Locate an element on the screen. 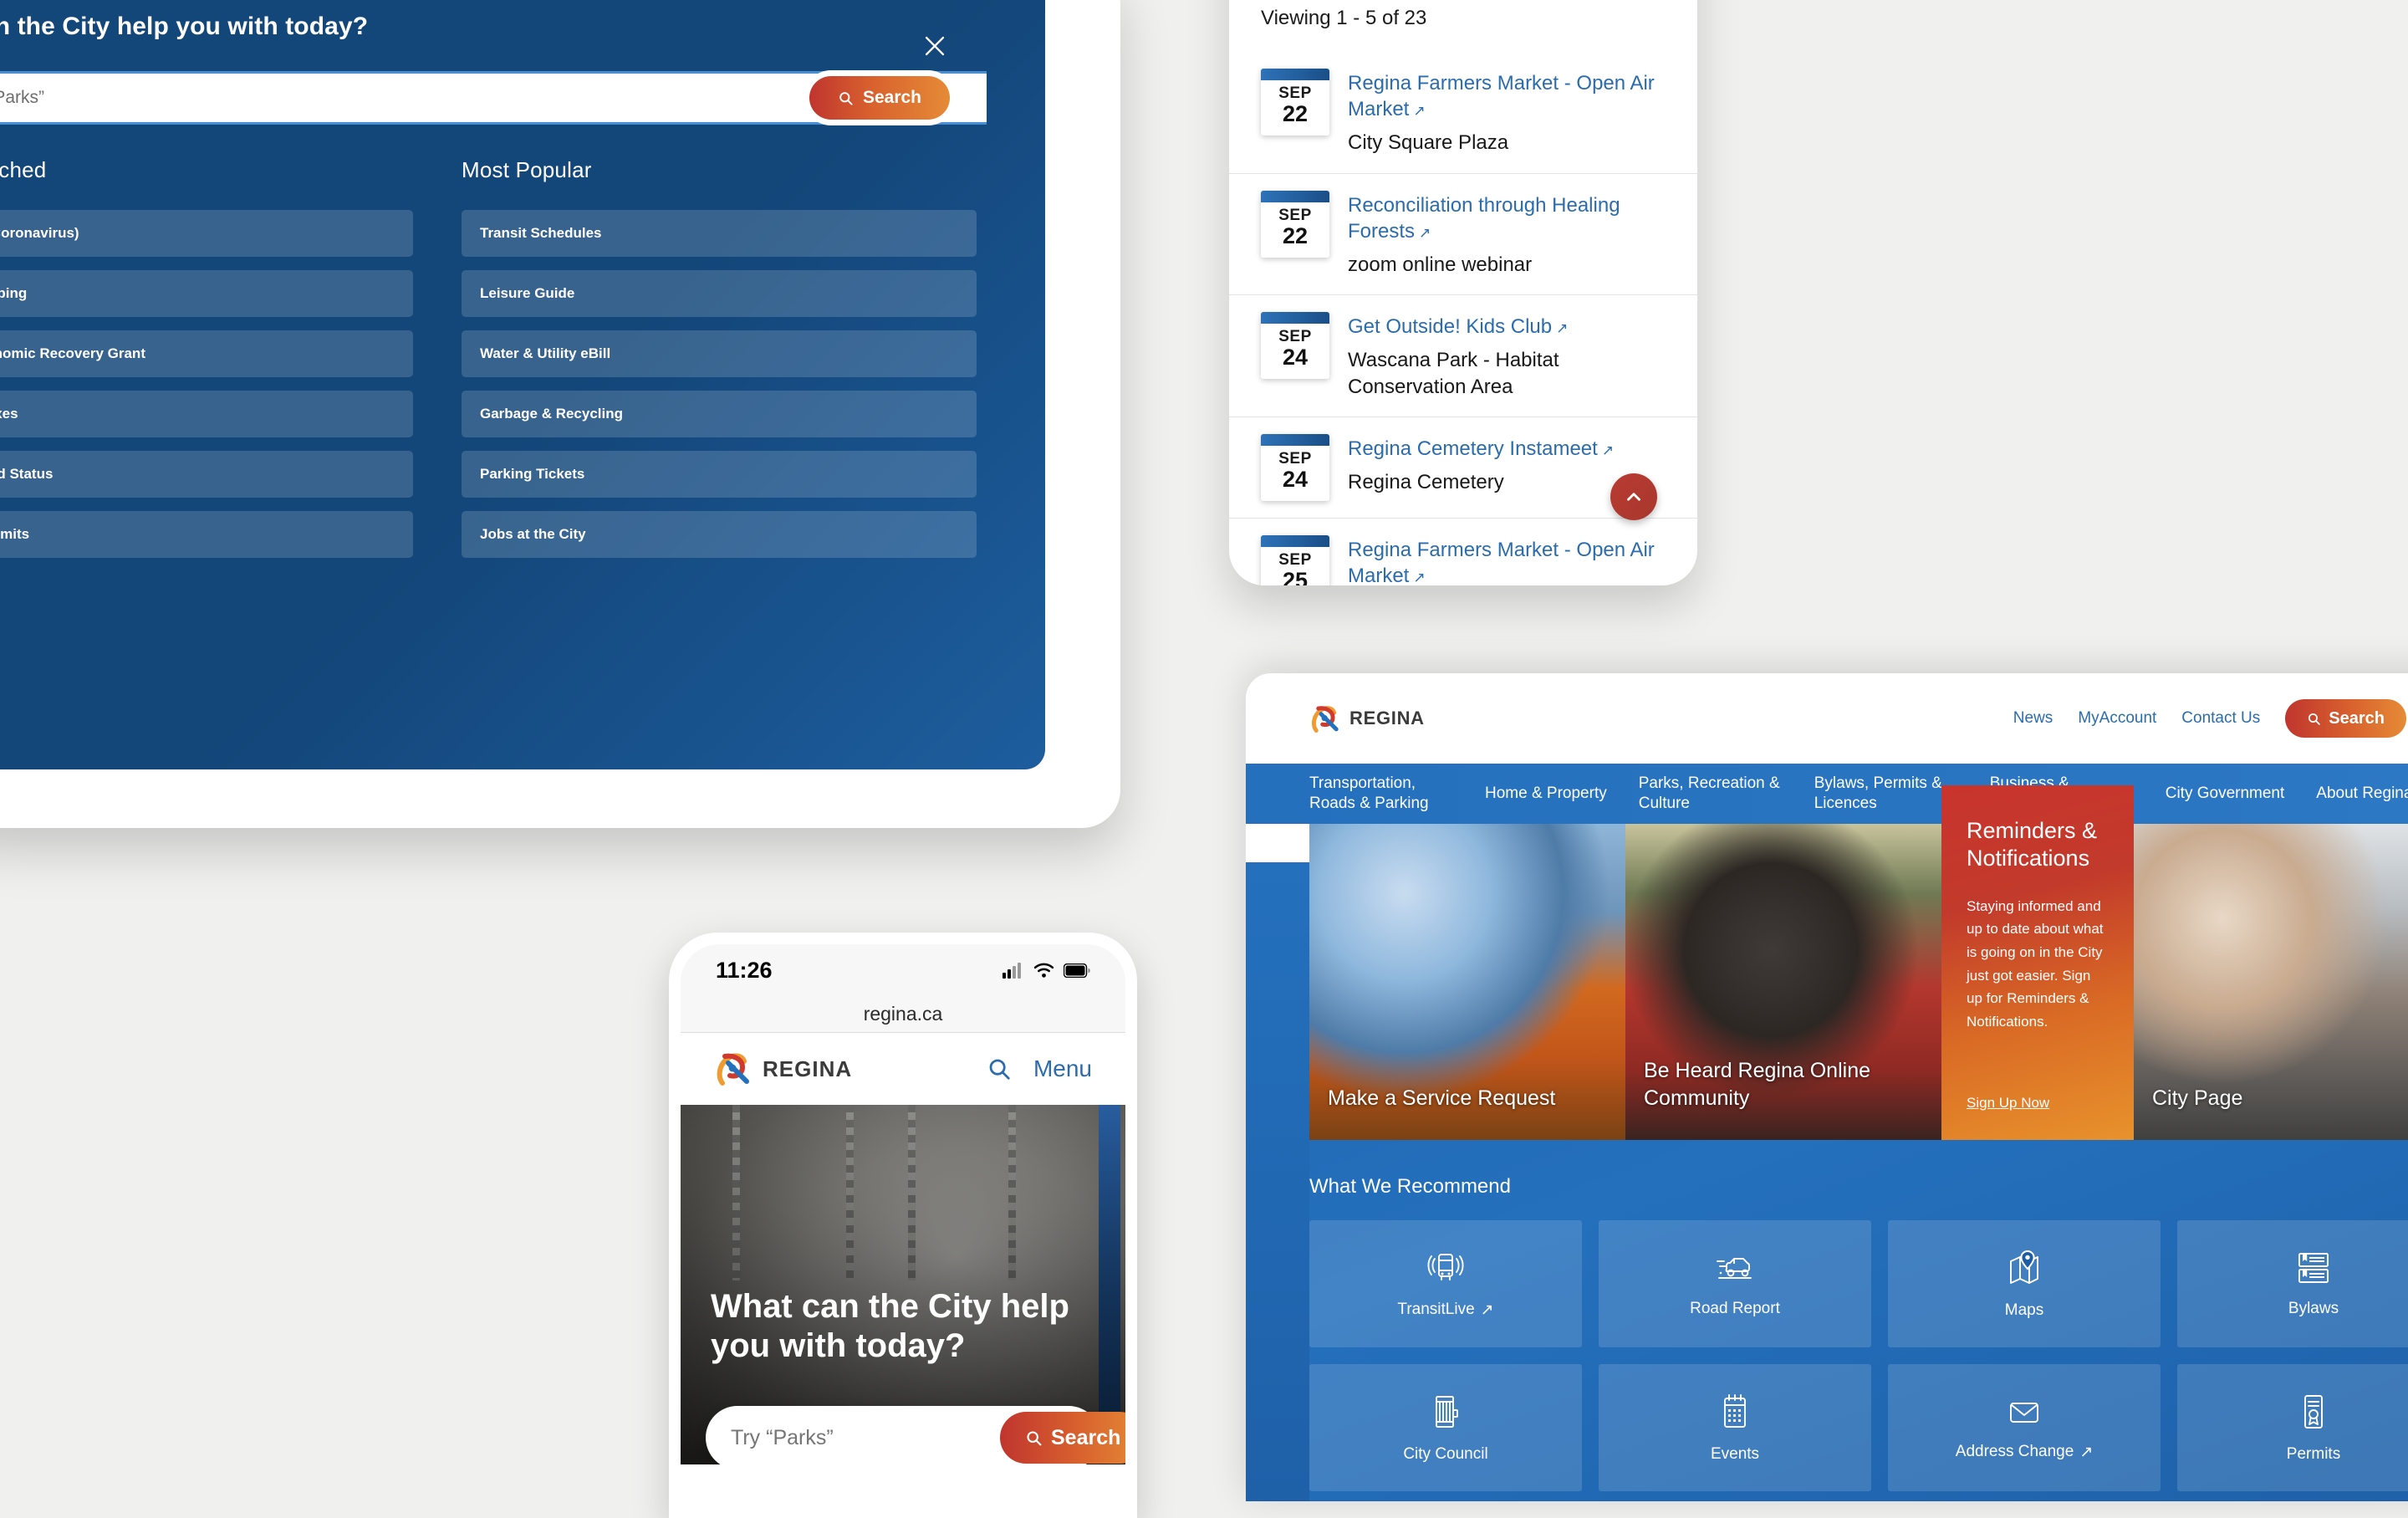  most-popular-item: Garbage & Recycling is located at coordinates (719, 414).